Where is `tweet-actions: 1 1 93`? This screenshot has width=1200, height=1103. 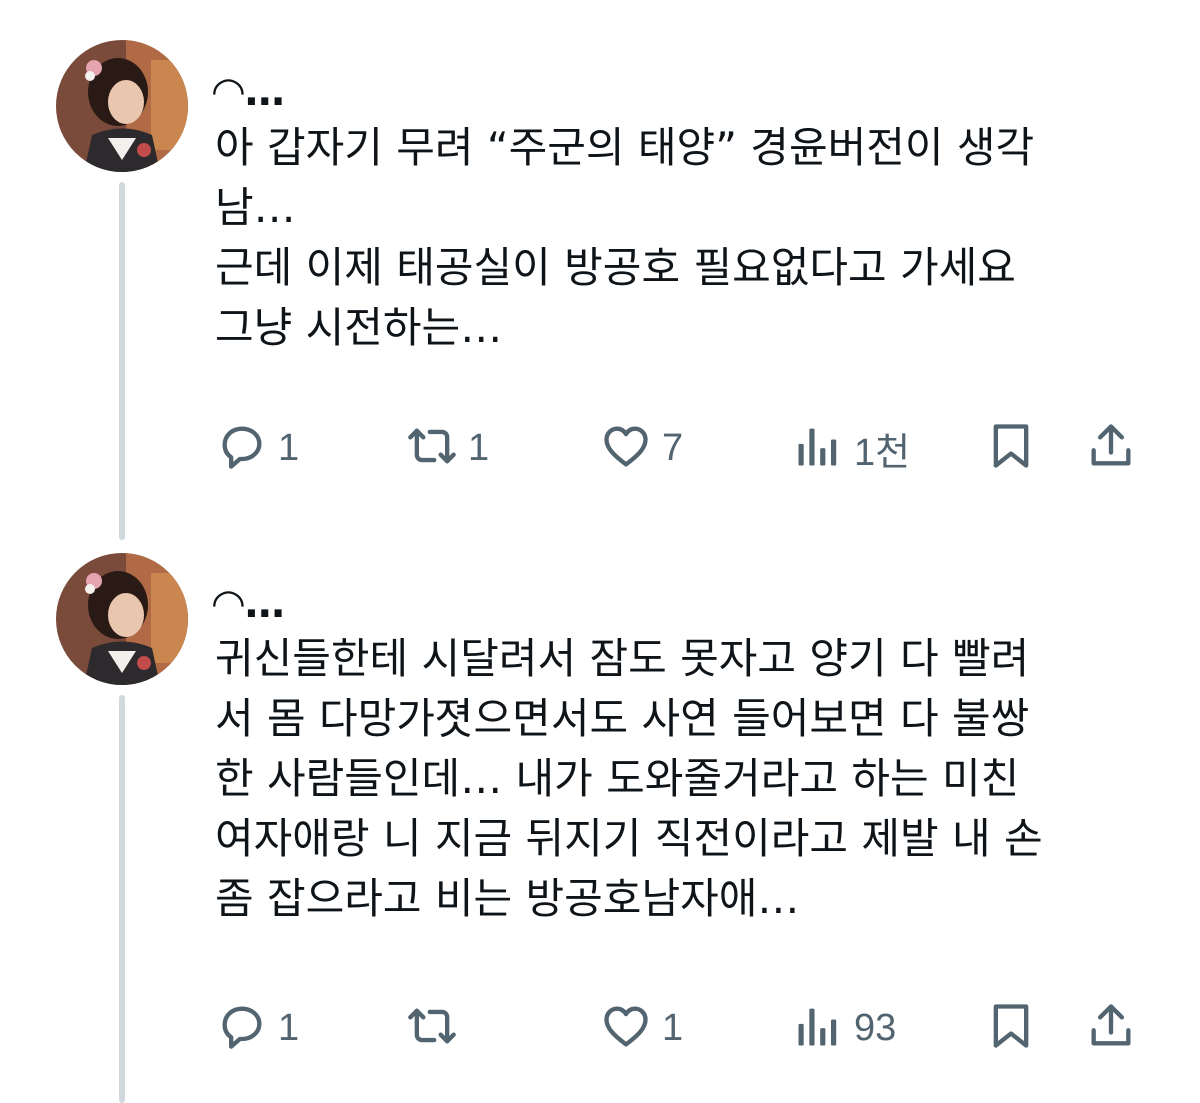
tweet-actions: 1 1 93 is located at coordinates (600, 1028).